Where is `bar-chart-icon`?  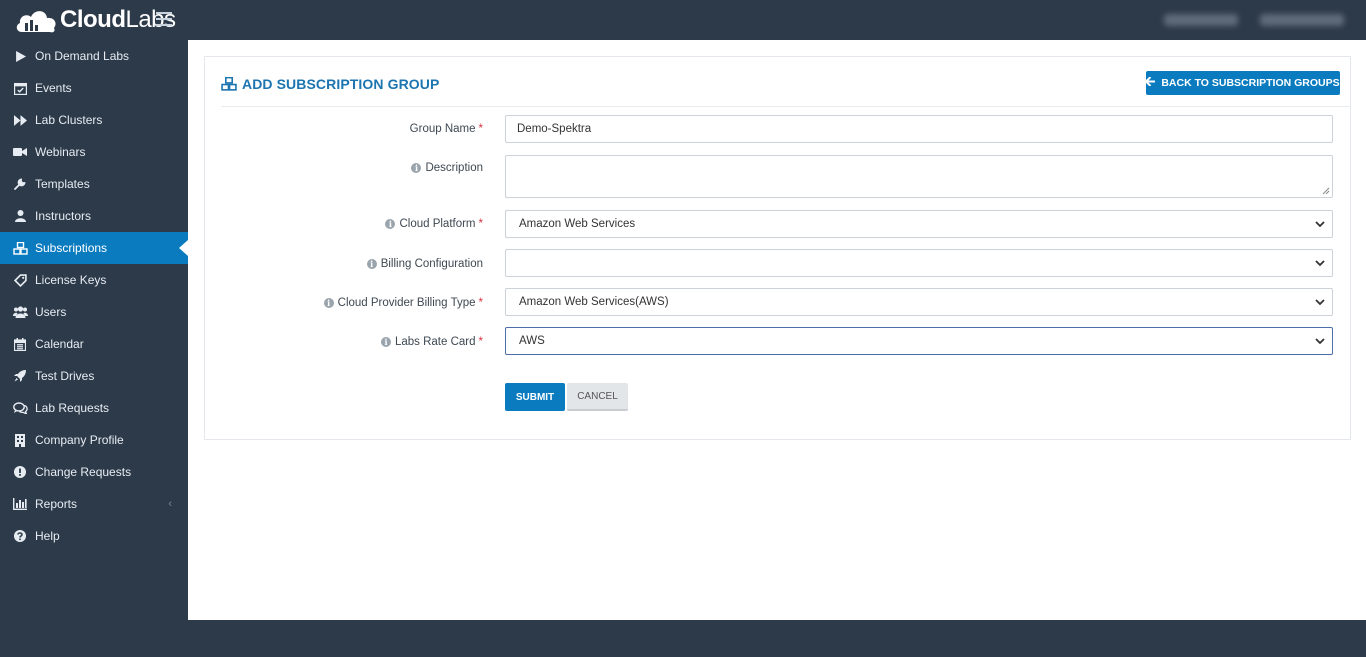
bar-chart-icon is located at coordinates (20, 504).